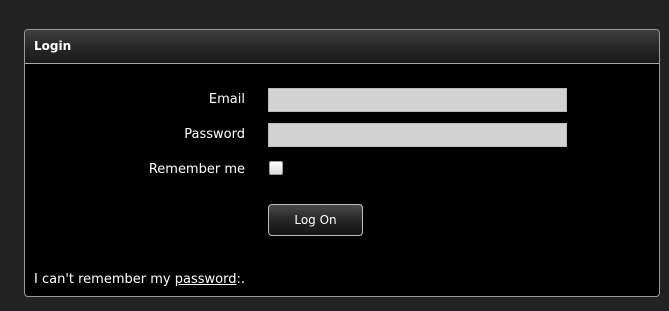  I want to click on login-panel-header: Login, so click(342, 47).